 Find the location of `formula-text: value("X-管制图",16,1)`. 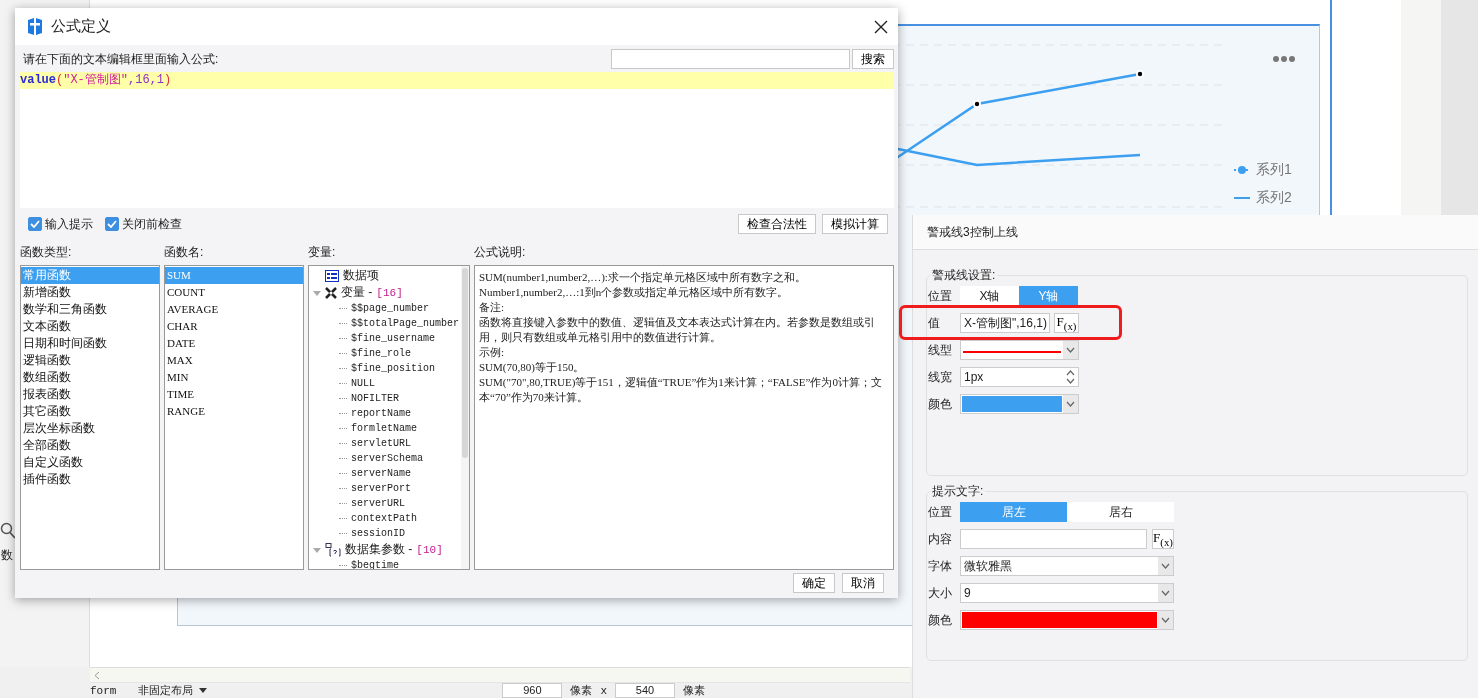

formula-text: value("X-管制图",16,1) is located at coordinates (457, 80).